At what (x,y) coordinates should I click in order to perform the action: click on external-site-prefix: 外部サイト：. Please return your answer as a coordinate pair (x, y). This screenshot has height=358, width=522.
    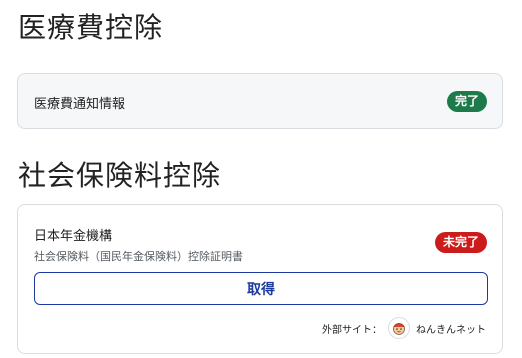
    Looking at the image, I should click on (352, 330).